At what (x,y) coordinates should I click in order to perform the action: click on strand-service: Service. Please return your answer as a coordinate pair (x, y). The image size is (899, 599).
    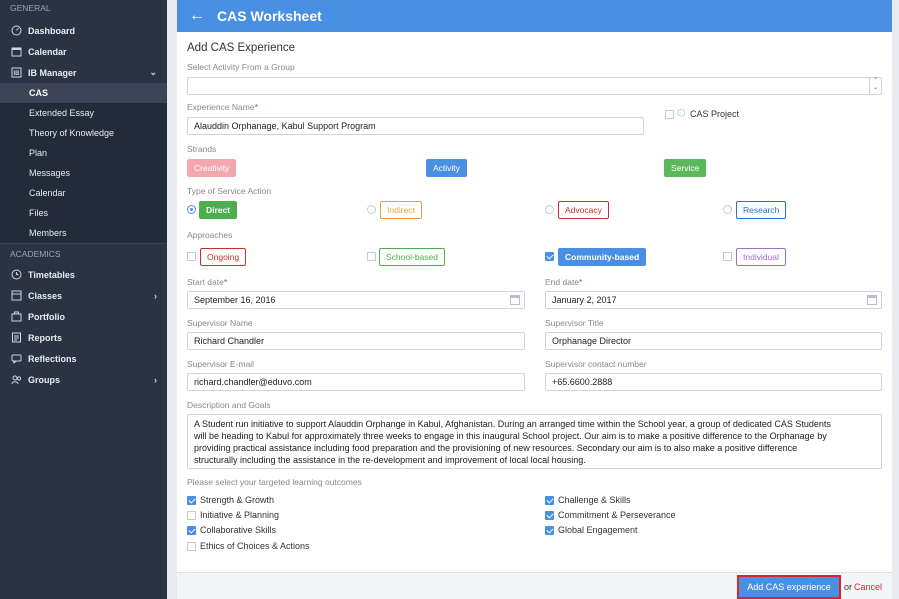
    Looking at the image, I should click on (685, 168).